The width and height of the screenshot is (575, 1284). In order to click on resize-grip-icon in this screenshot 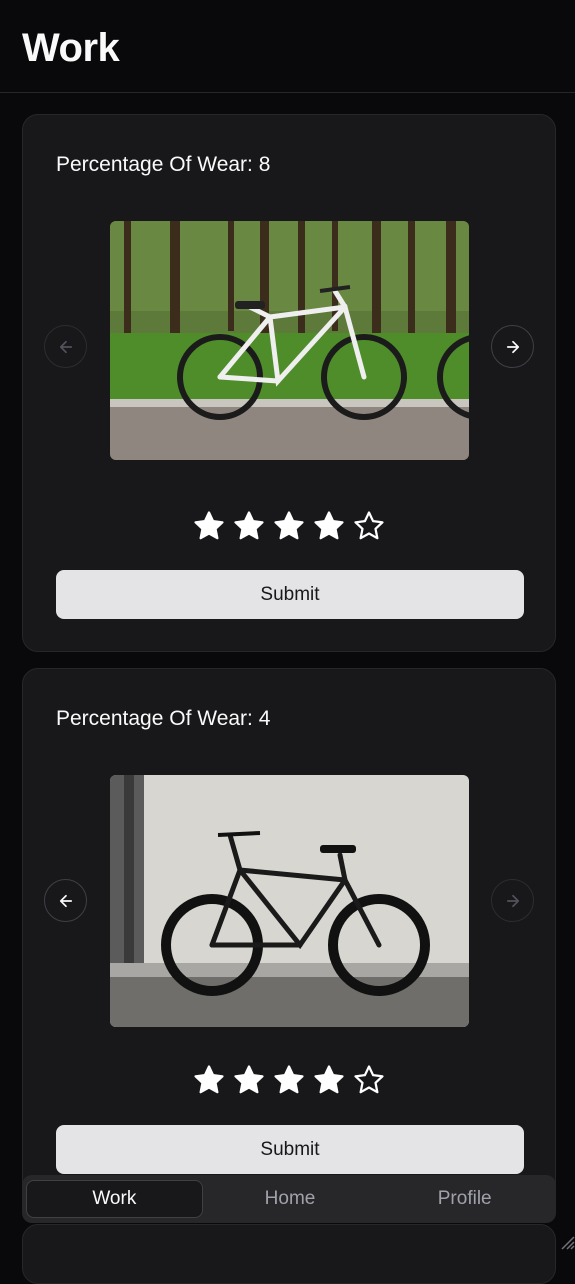, I will do `click(566, 1241)`.